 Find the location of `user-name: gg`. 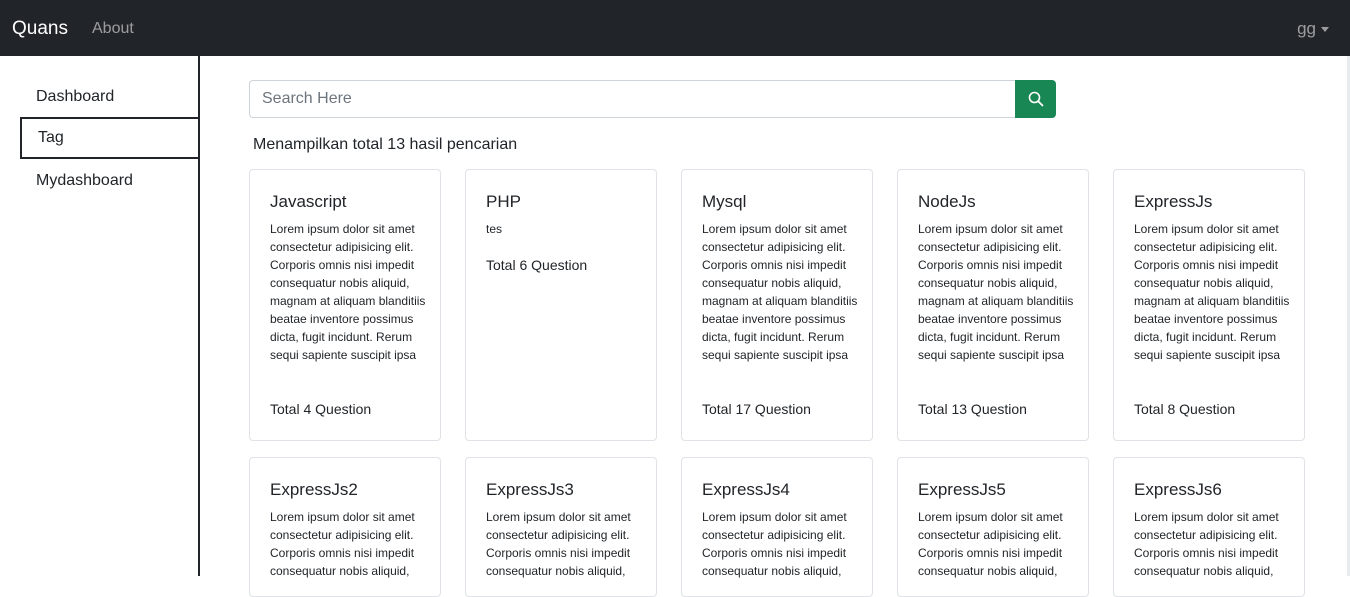

user-name: gg is located at coordinates (1306, 28).